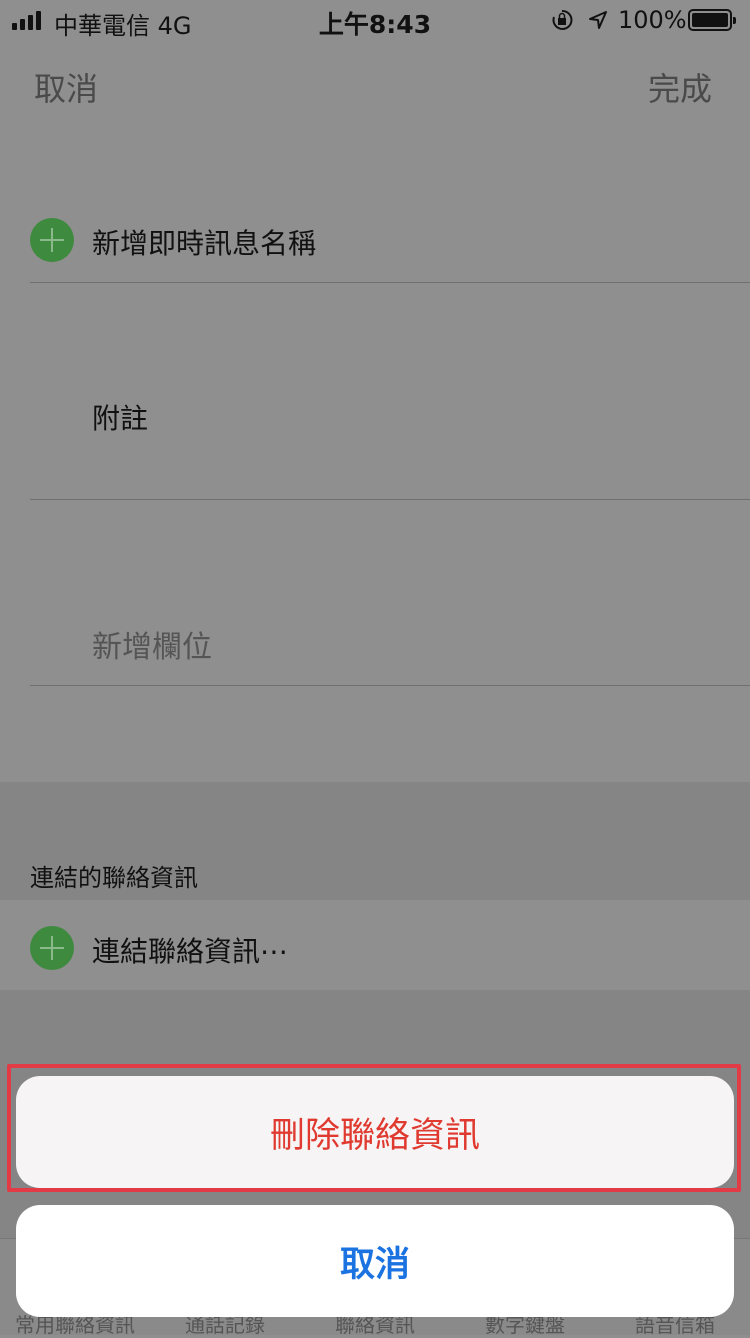  Describe the element at coordinates (680, 87) in the screenshot. I see `nav-done-button: 完成` at that location.